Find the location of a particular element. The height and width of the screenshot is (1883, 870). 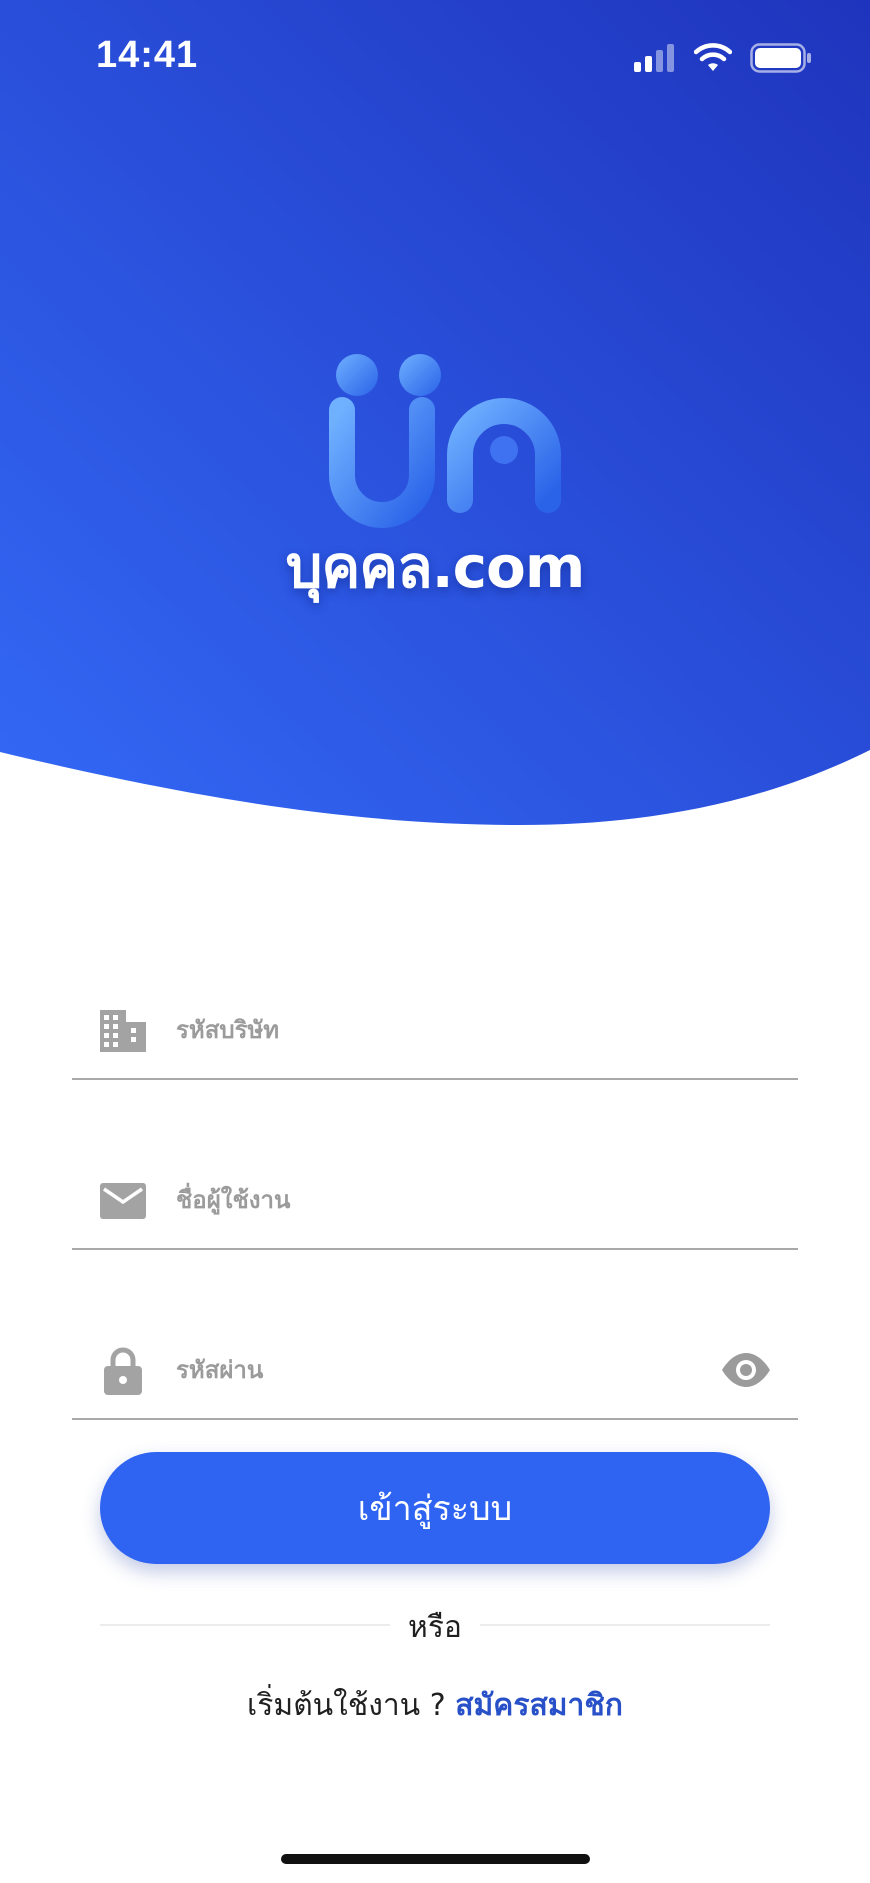

cellular-signal-icon is located at coordinates (654, 58).